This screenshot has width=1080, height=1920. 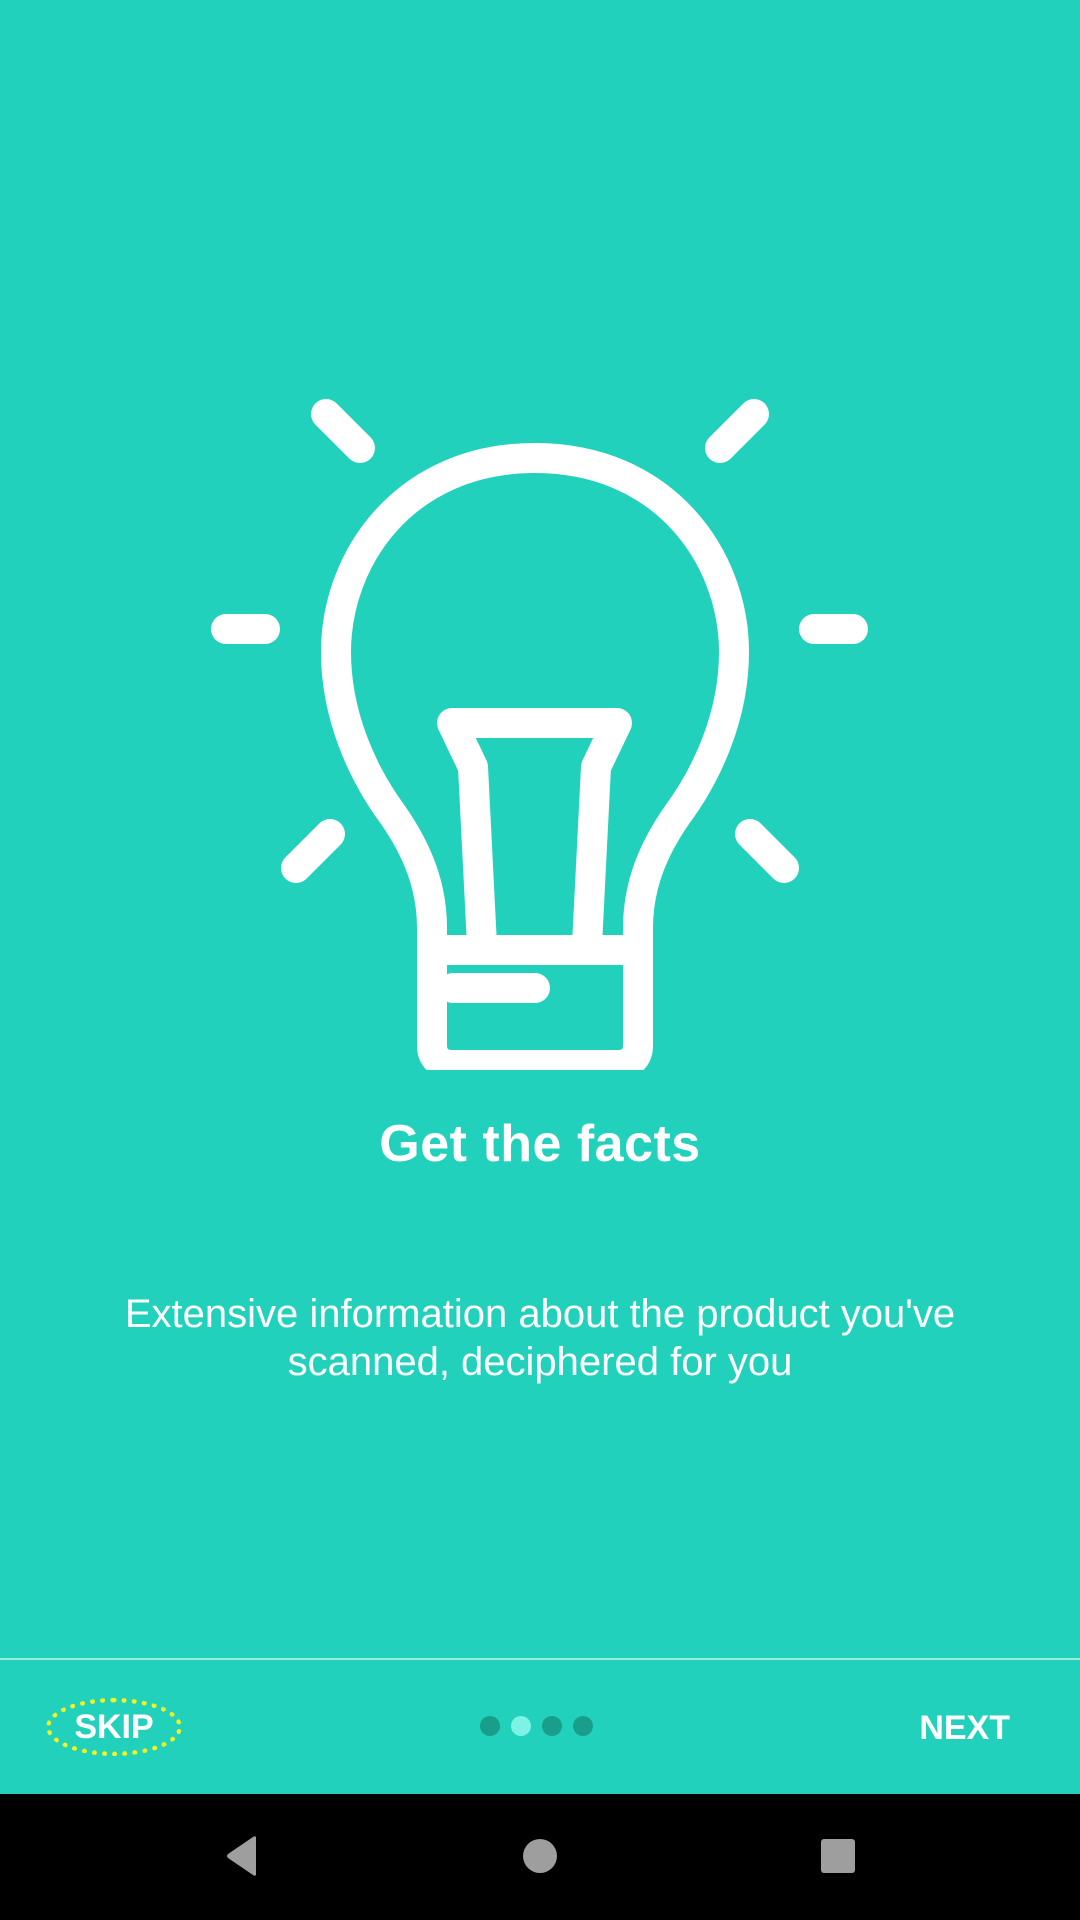 What do you see at coordinates (521, 1726) in the screenshot?
I see `page-dot-2-active` at bounding box center [521, 1726].